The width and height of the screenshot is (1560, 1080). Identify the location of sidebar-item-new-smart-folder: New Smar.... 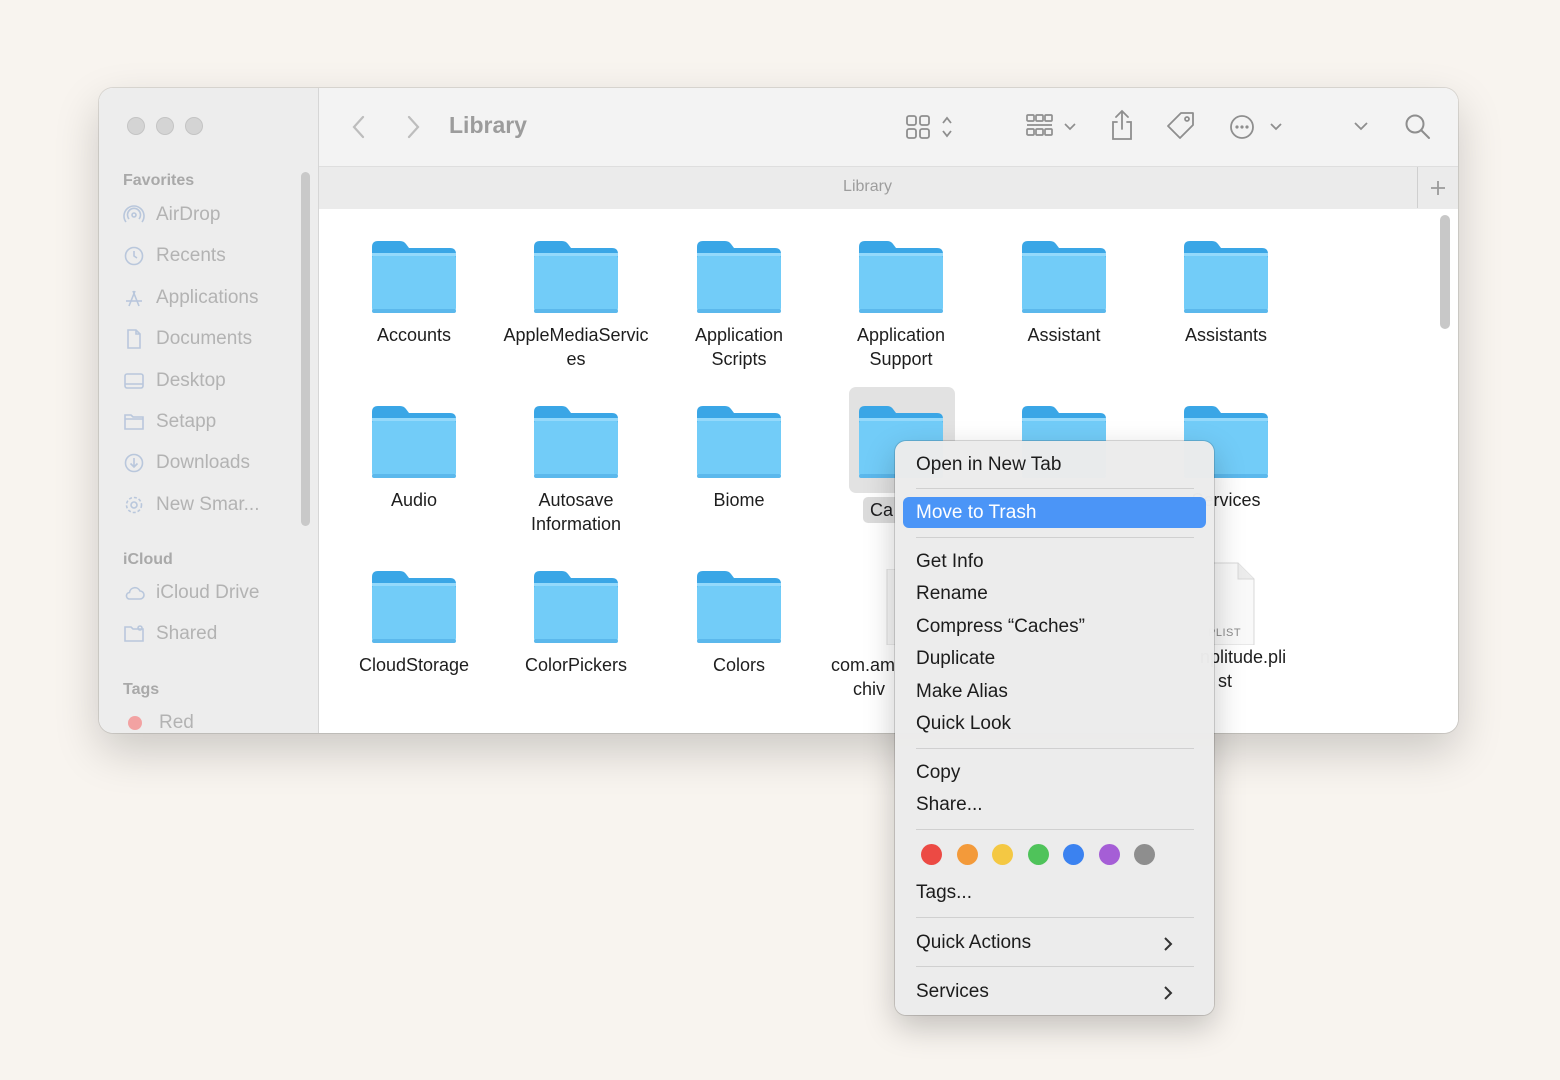
(191, 505).